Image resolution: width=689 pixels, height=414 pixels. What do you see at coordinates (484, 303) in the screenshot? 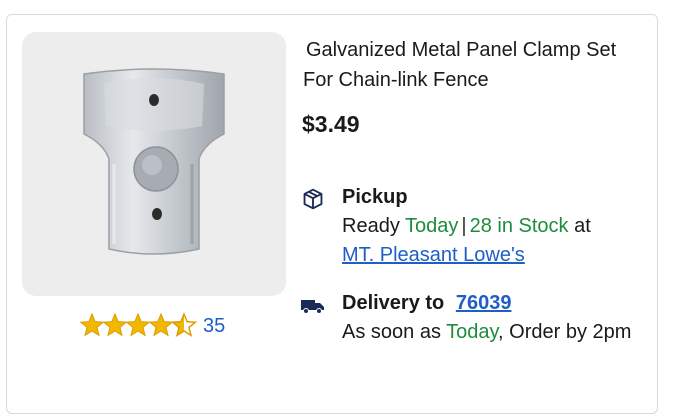
I see `zip-code-link: 76039` at bounding box center [484, 303].